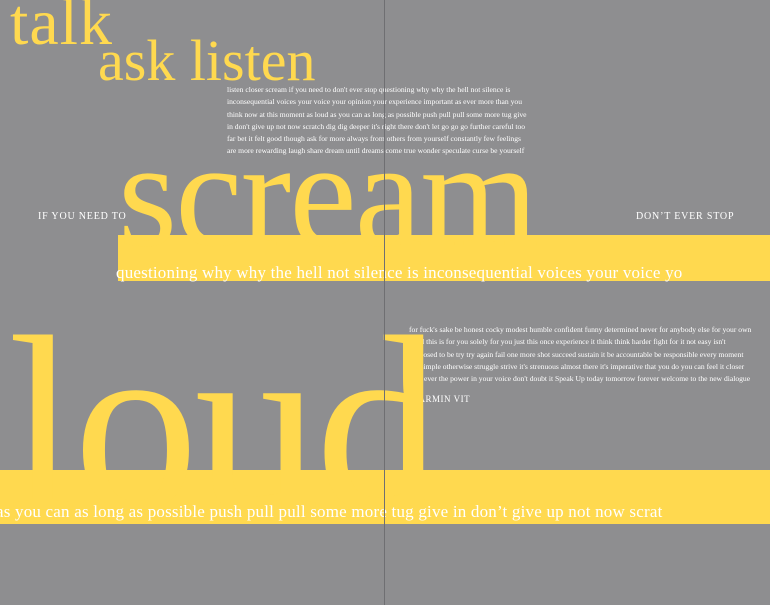  What do you see at coordinates (207, 60) in the screenshot?
I see `headline-ask-listen: ask listen` at bounding box center [207, 60].